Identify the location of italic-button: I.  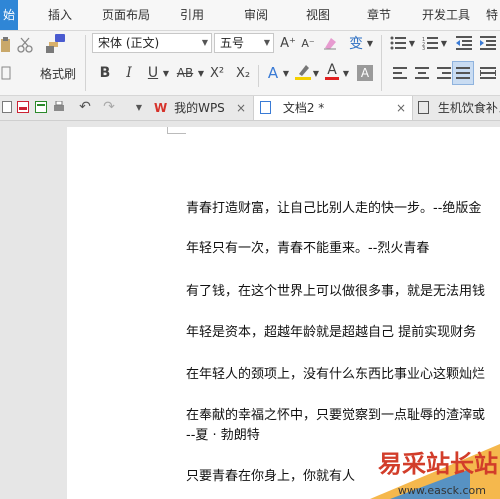
(129, 73).